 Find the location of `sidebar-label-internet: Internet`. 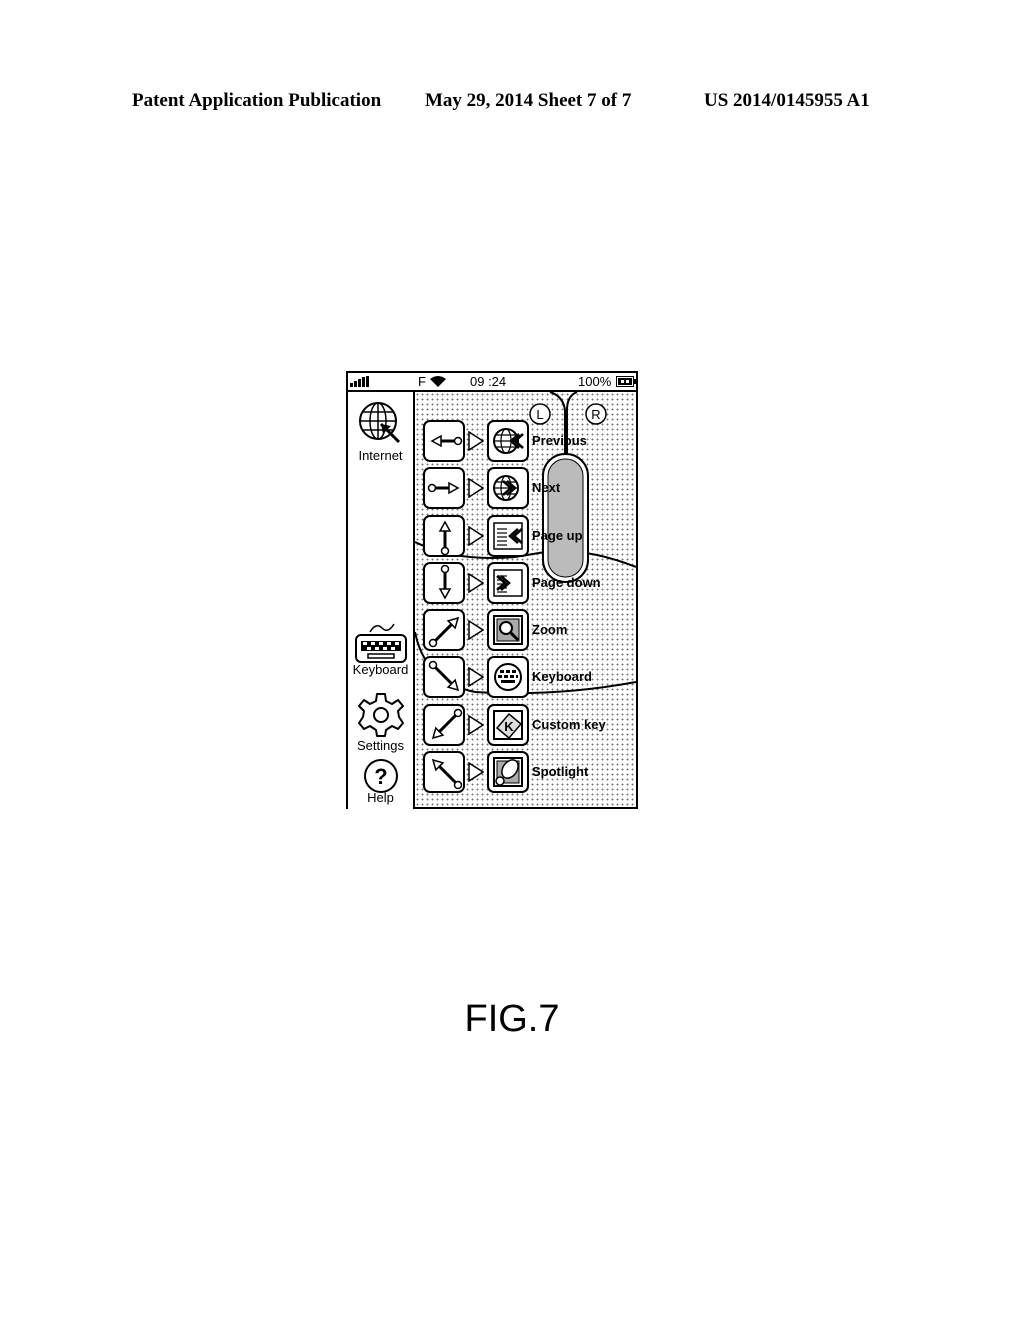

sidebar-label-internet: Internet is located at coordinates (380, 455).